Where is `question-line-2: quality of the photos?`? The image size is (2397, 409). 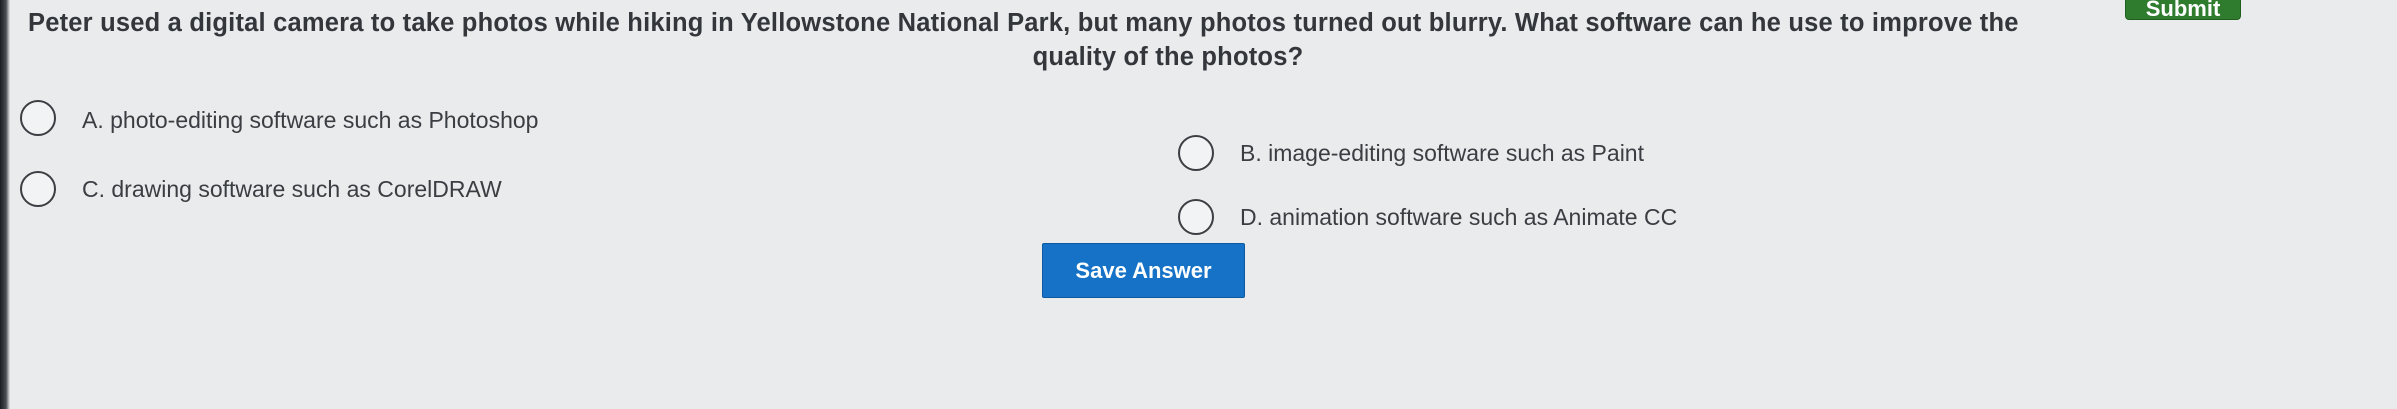
question-line-2: quality of the photos? is located at coordinates (1168, 57).